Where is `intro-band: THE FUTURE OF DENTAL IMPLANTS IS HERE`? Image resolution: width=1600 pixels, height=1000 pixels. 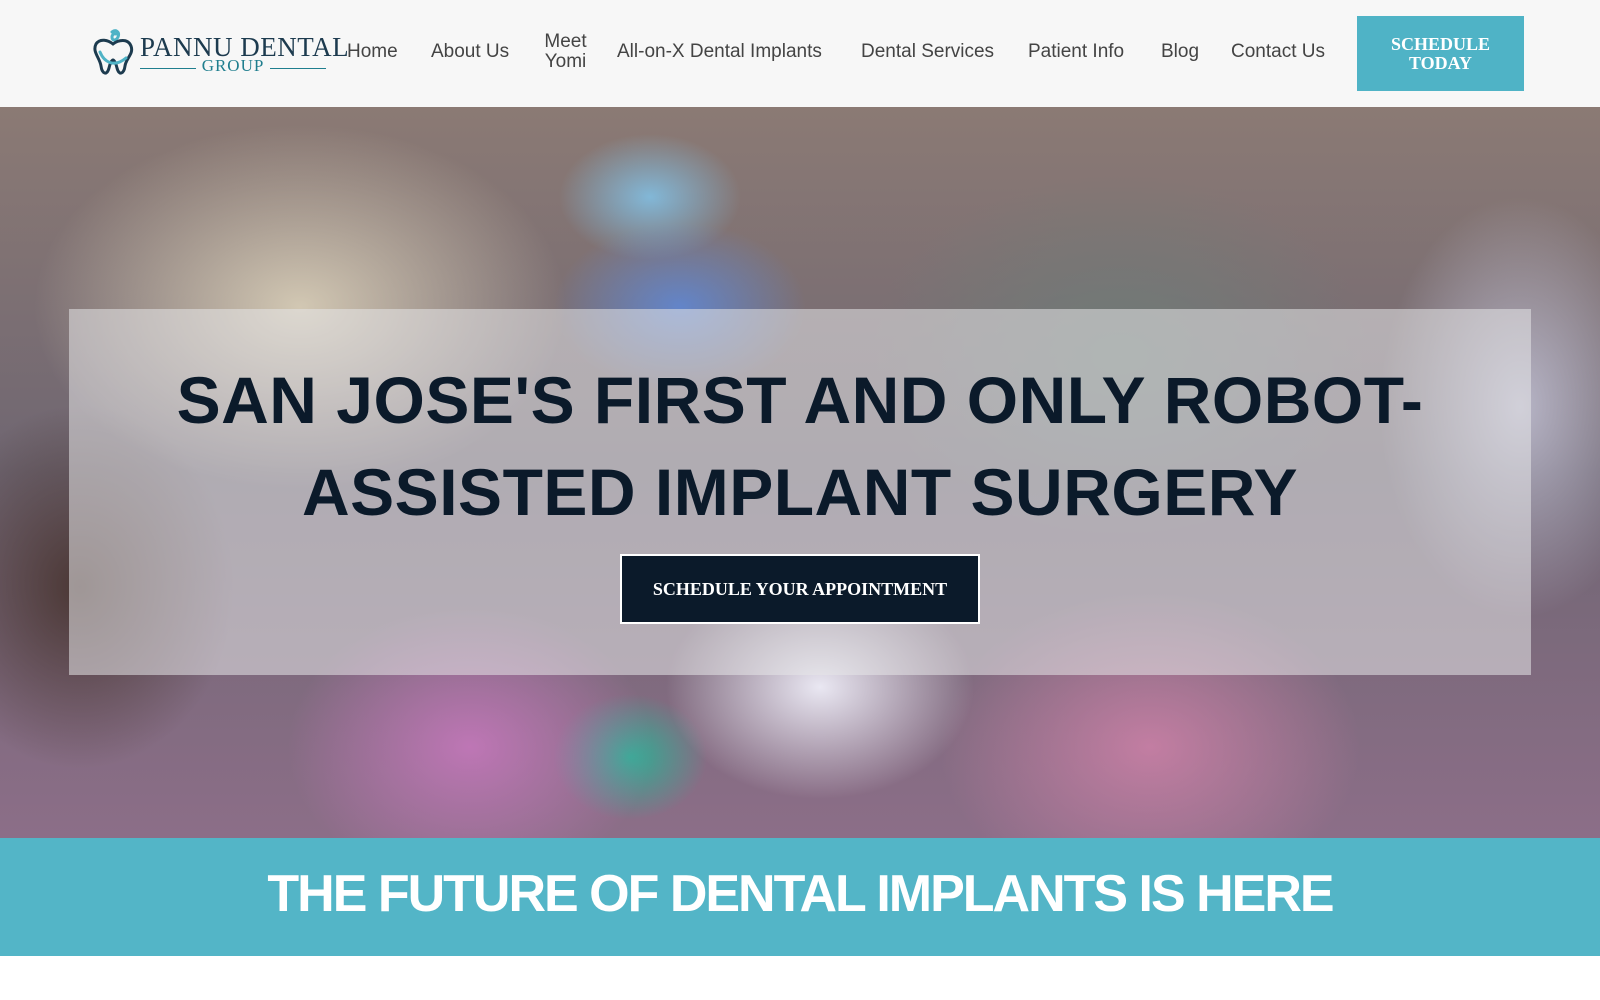 intro-band: THE FUTURE OF DENTAL IMPLANTS IS HERE is located at coordinates (800, 897).